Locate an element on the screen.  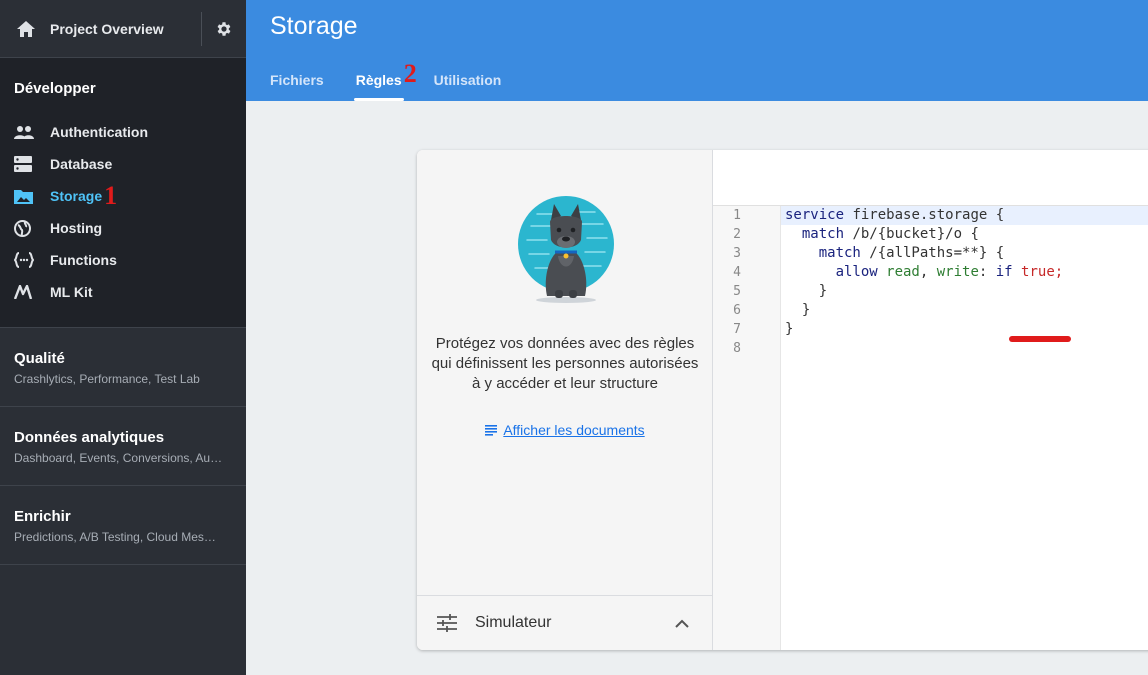
dog-illustration is located at coordinates (566, 249).